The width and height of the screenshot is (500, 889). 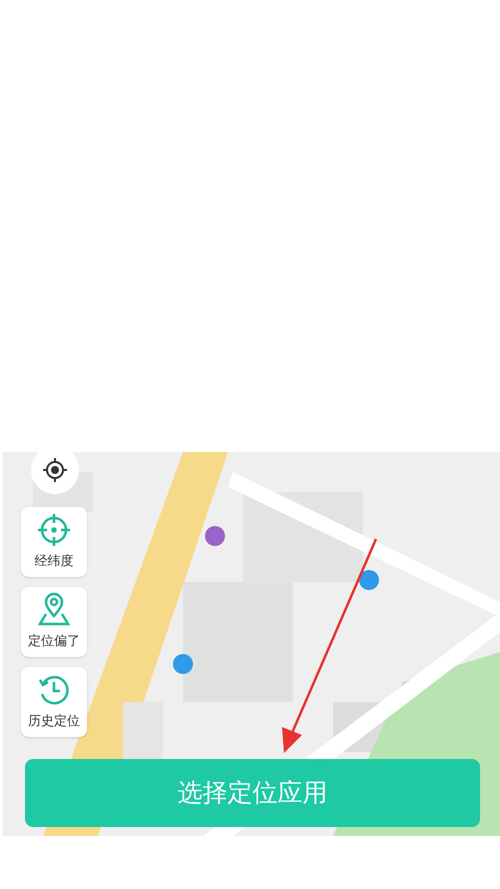 I want to click on crosshair-icon, so click(x=54, y=530).